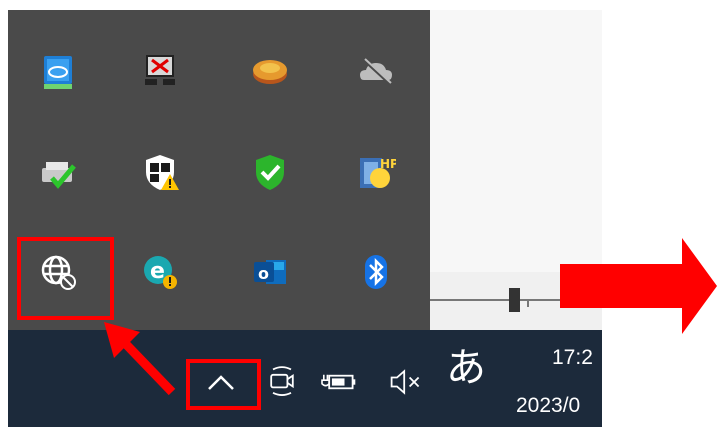  What do you see at coordinates (376, 172) in the screenshot?
I see `hp-app-icon: HP` at bounding box center [376, 172].